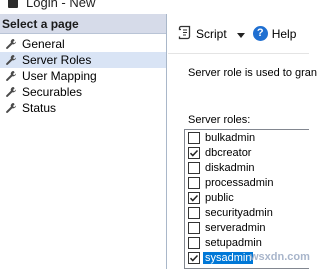 Image resolution: width=320 pixels, height=269 pixels. Describe the element at coordinates (219, 120) in the screenshot. I see `server-roles-label: Server roles:` at that location.